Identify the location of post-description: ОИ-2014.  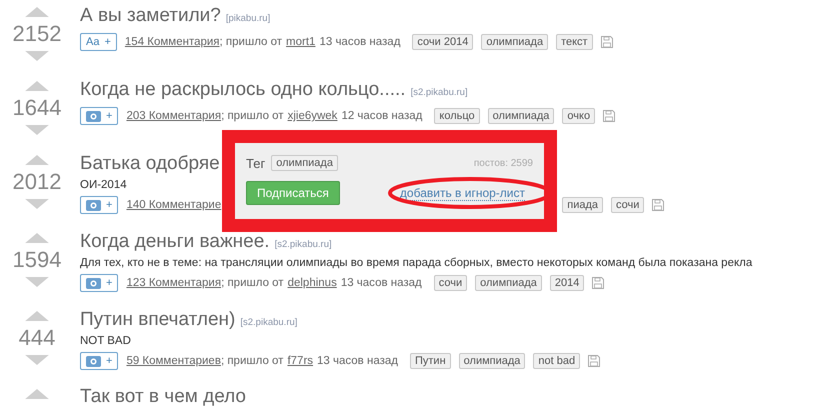
(103, 185).